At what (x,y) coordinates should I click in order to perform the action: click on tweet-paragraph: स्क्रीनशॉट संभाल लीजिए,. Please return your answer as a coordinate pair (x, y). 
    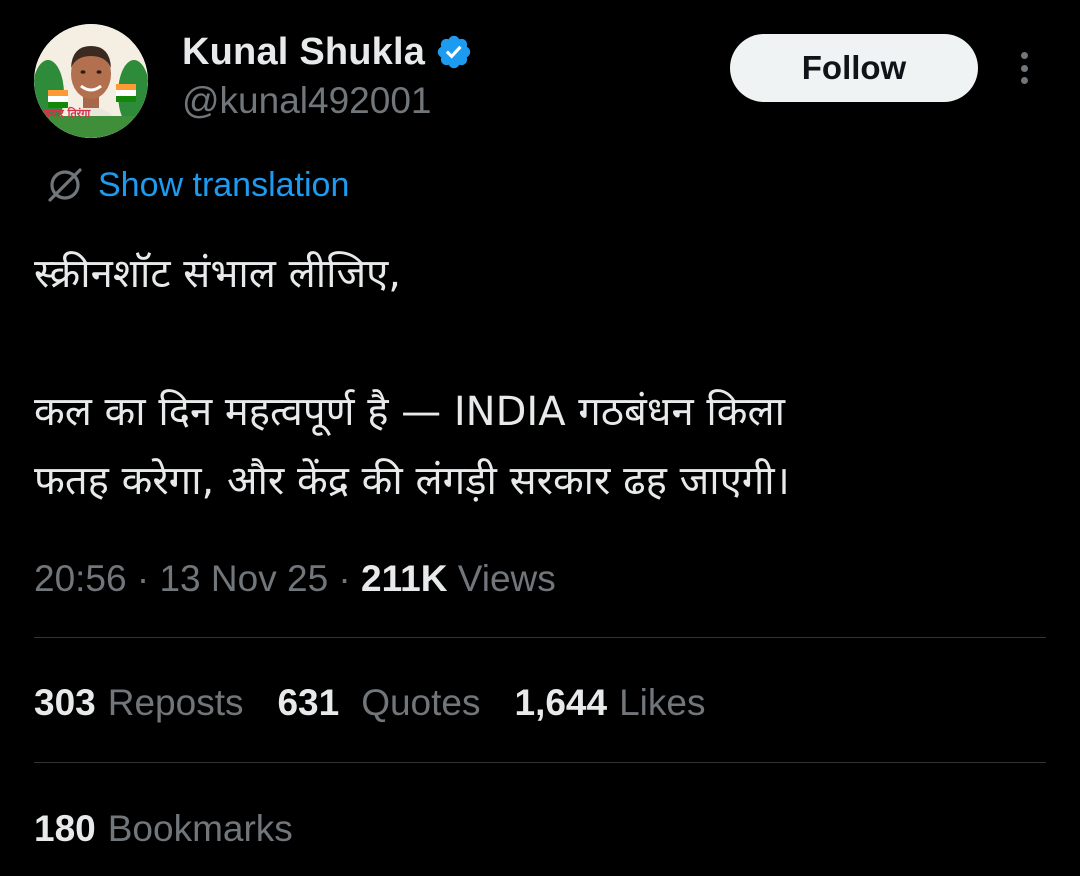
    Looking at the image, I should click on (217, 274).